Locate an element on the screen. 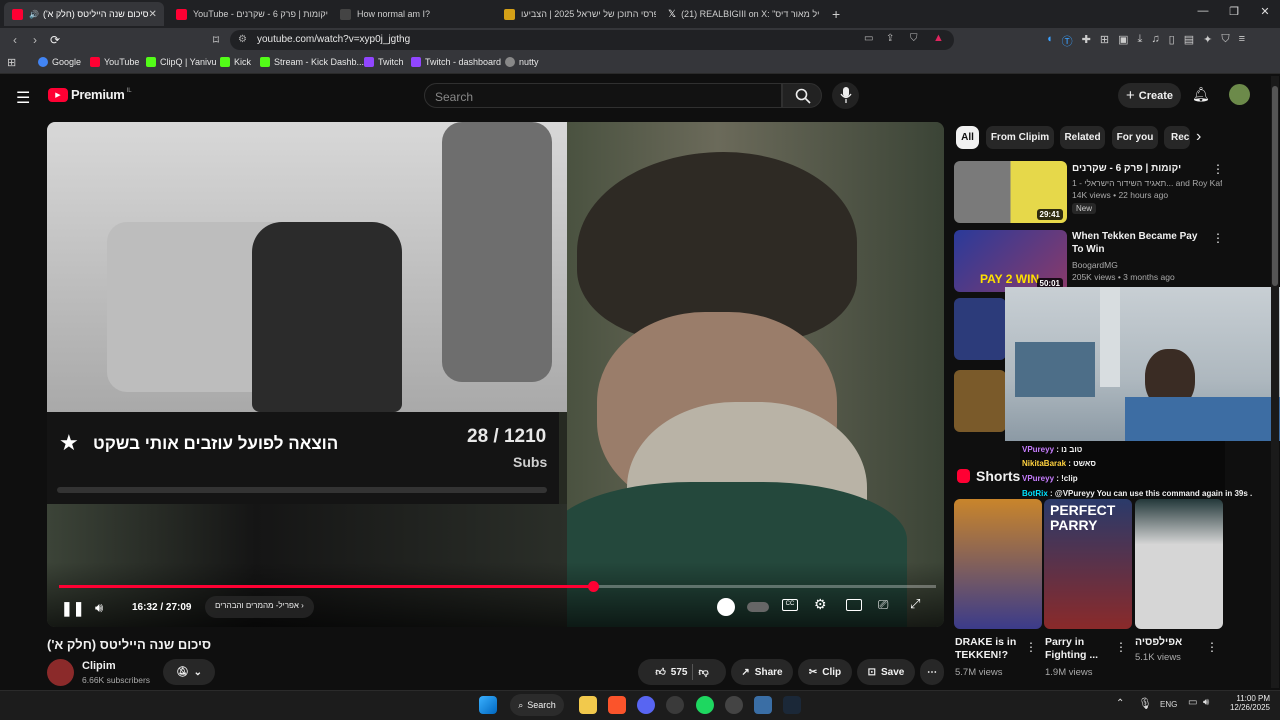  fullscreen-icon: ⤢ is located at coordinates (915, 604).